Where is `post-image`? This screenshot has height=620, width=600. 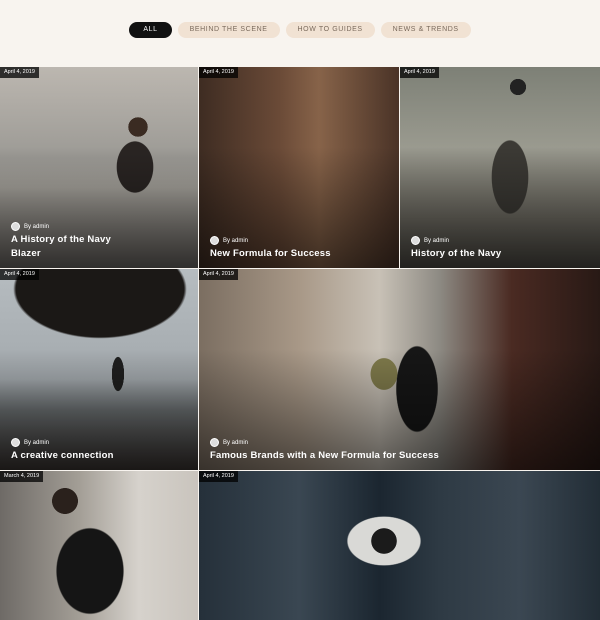 post-image is located at coordinates (99, 545).